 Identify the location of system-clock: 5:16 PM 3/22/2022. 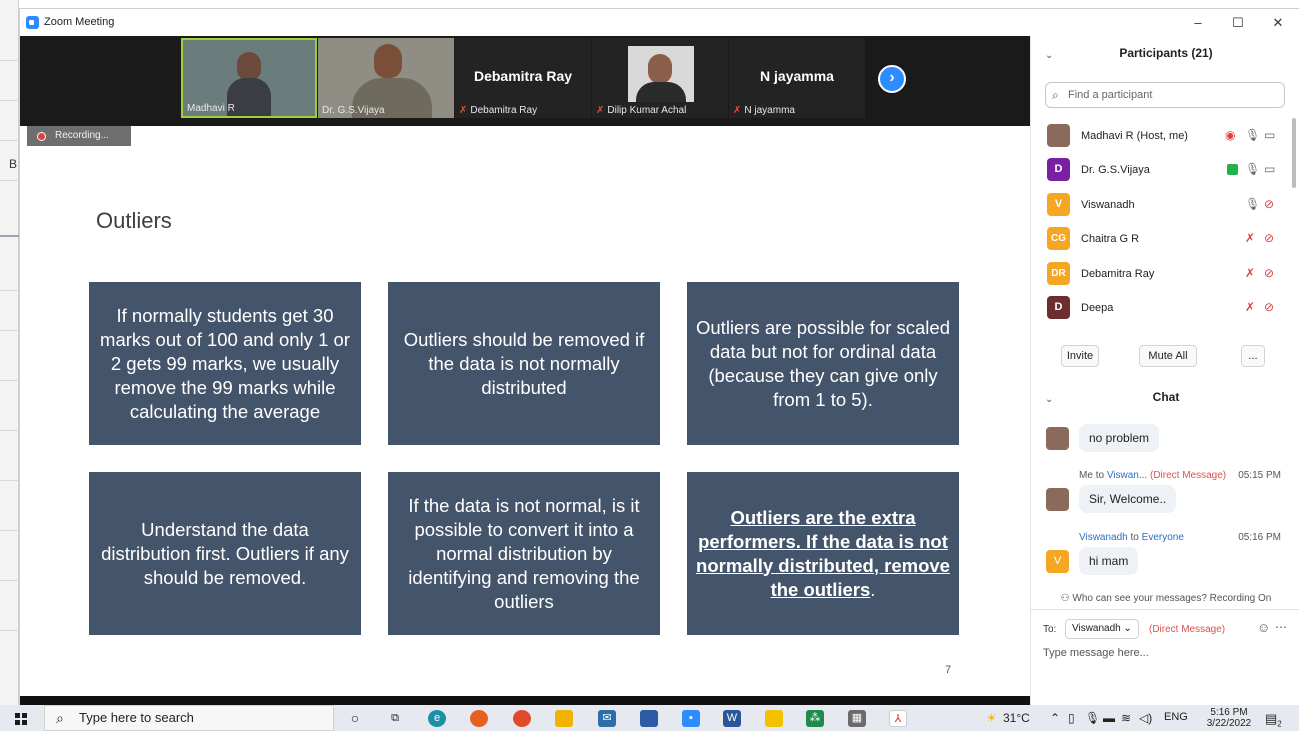
(1229, 718).